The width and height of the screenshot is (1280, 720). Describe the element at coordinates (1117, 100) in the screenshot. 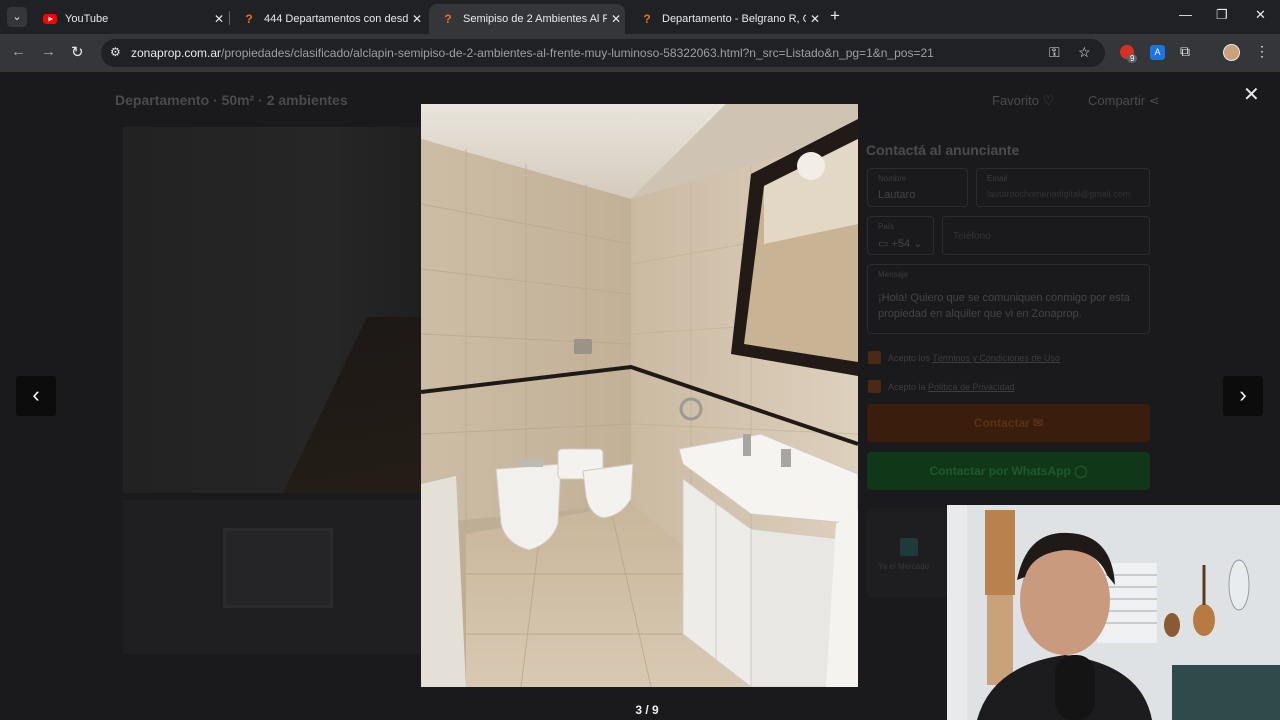

I see `share-label: Compartir` at that location.